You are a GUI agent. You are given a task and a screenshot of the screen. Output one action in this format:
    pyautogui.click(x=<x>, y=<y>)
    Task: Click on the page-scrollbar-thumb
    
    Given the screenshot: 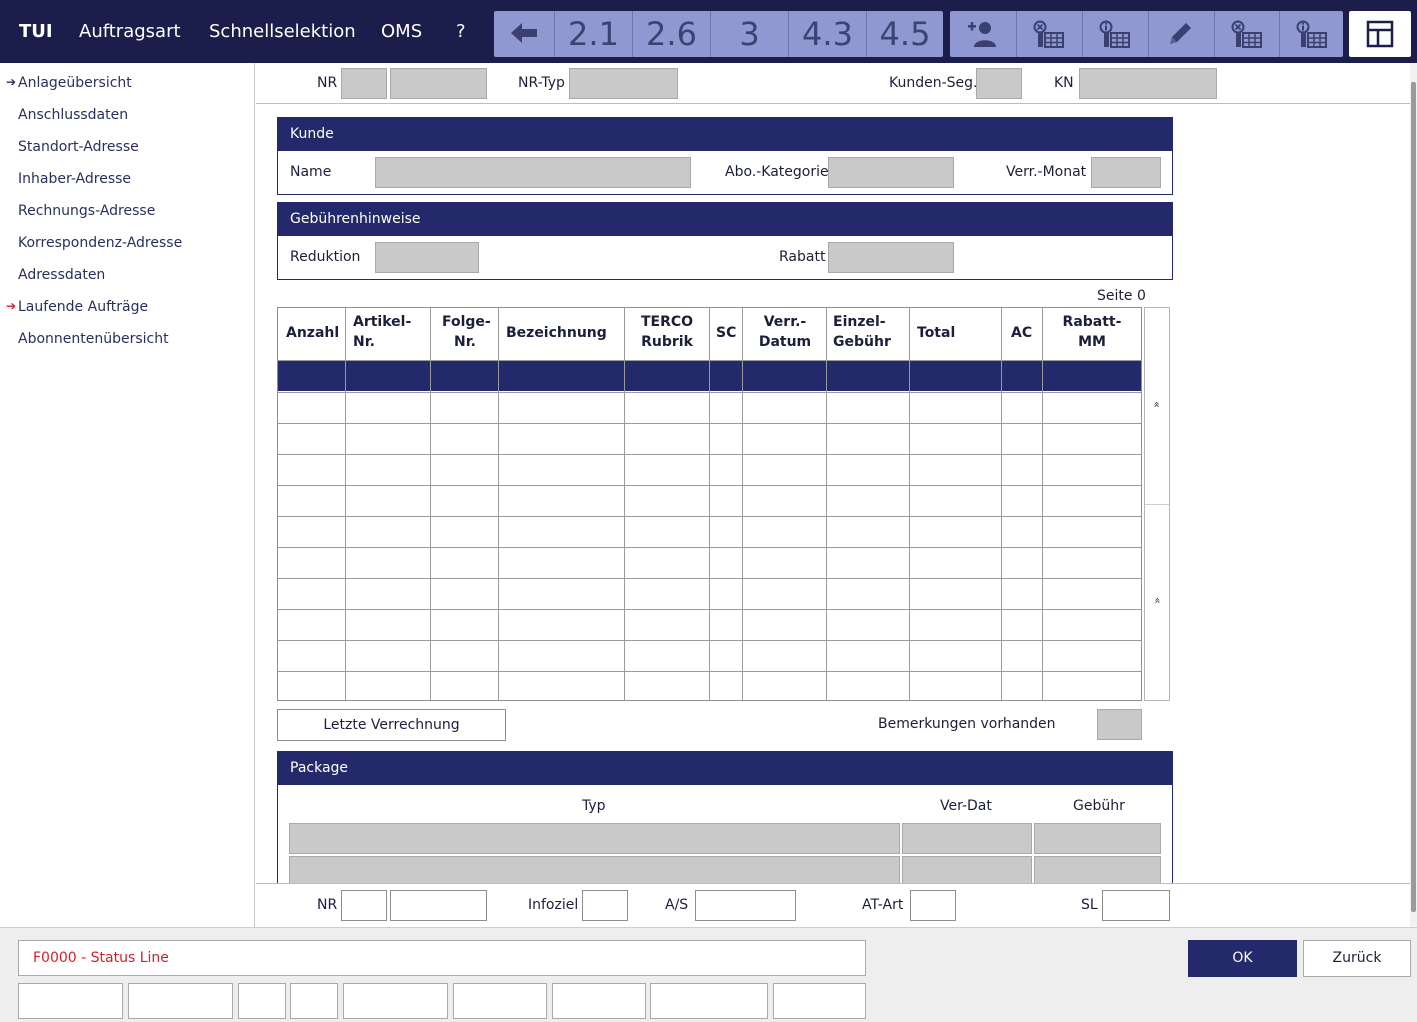 What is the action you would take?
    pyautogui.click(x=1413, y=497)
    